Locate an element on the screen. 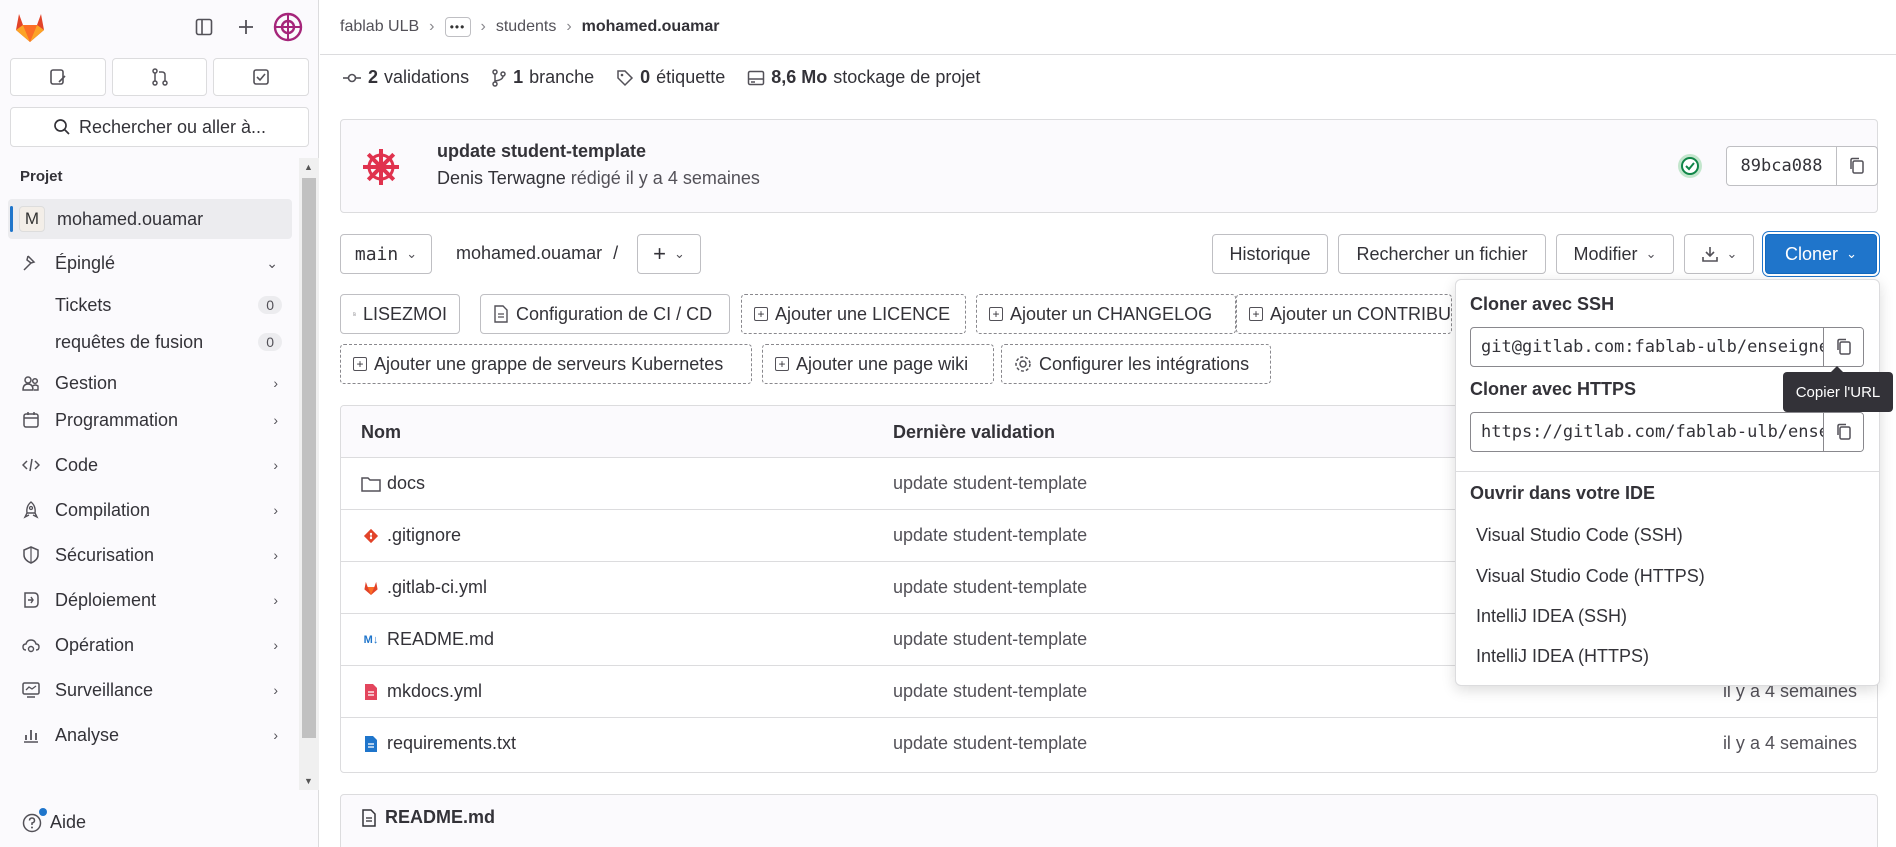 Image resolution: width=1896 pixels, height=847 pixels. user-avatar-icon is located at coordinates (288, 27).